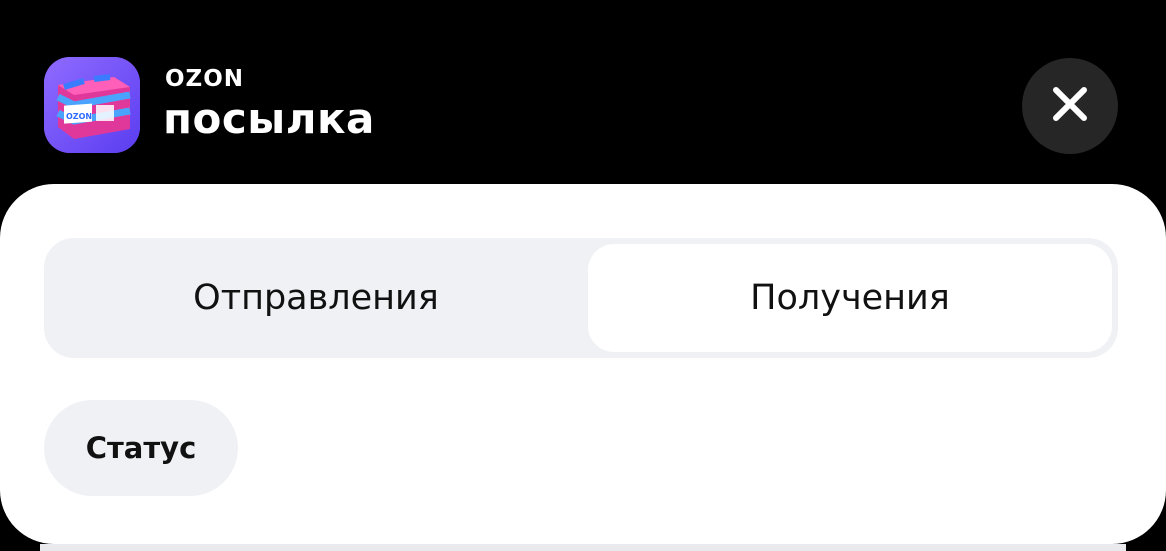  Describe the element at coordinates (92, 105) in the screenshot. I see `app-icon: OZON` at that location.